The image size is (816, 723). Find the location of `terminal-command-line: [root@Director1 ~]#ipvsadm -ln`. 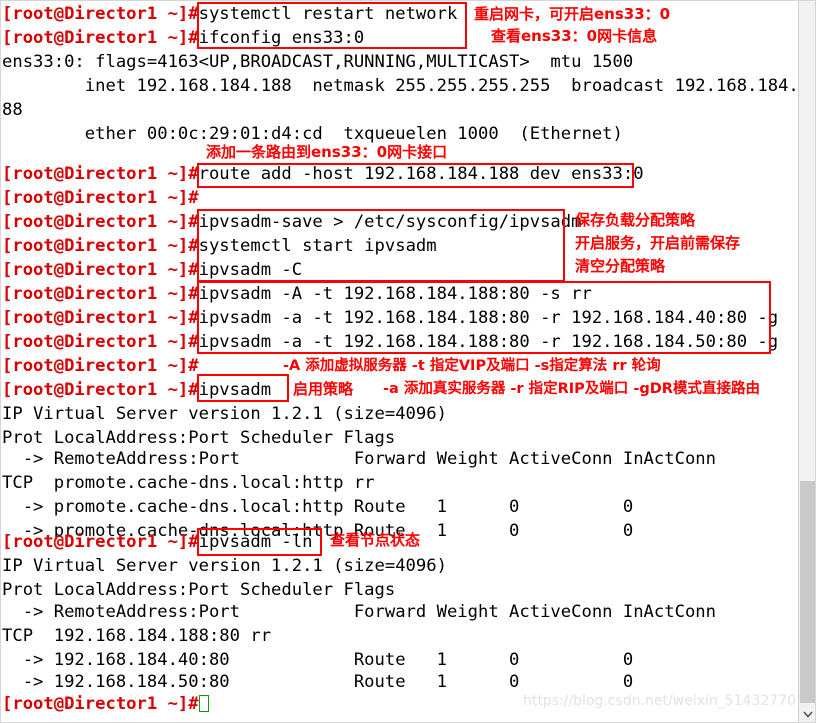

terminal-command-line: [root@Director1 ~]#ipvsadm -ln is located at coordinates (157, 542).